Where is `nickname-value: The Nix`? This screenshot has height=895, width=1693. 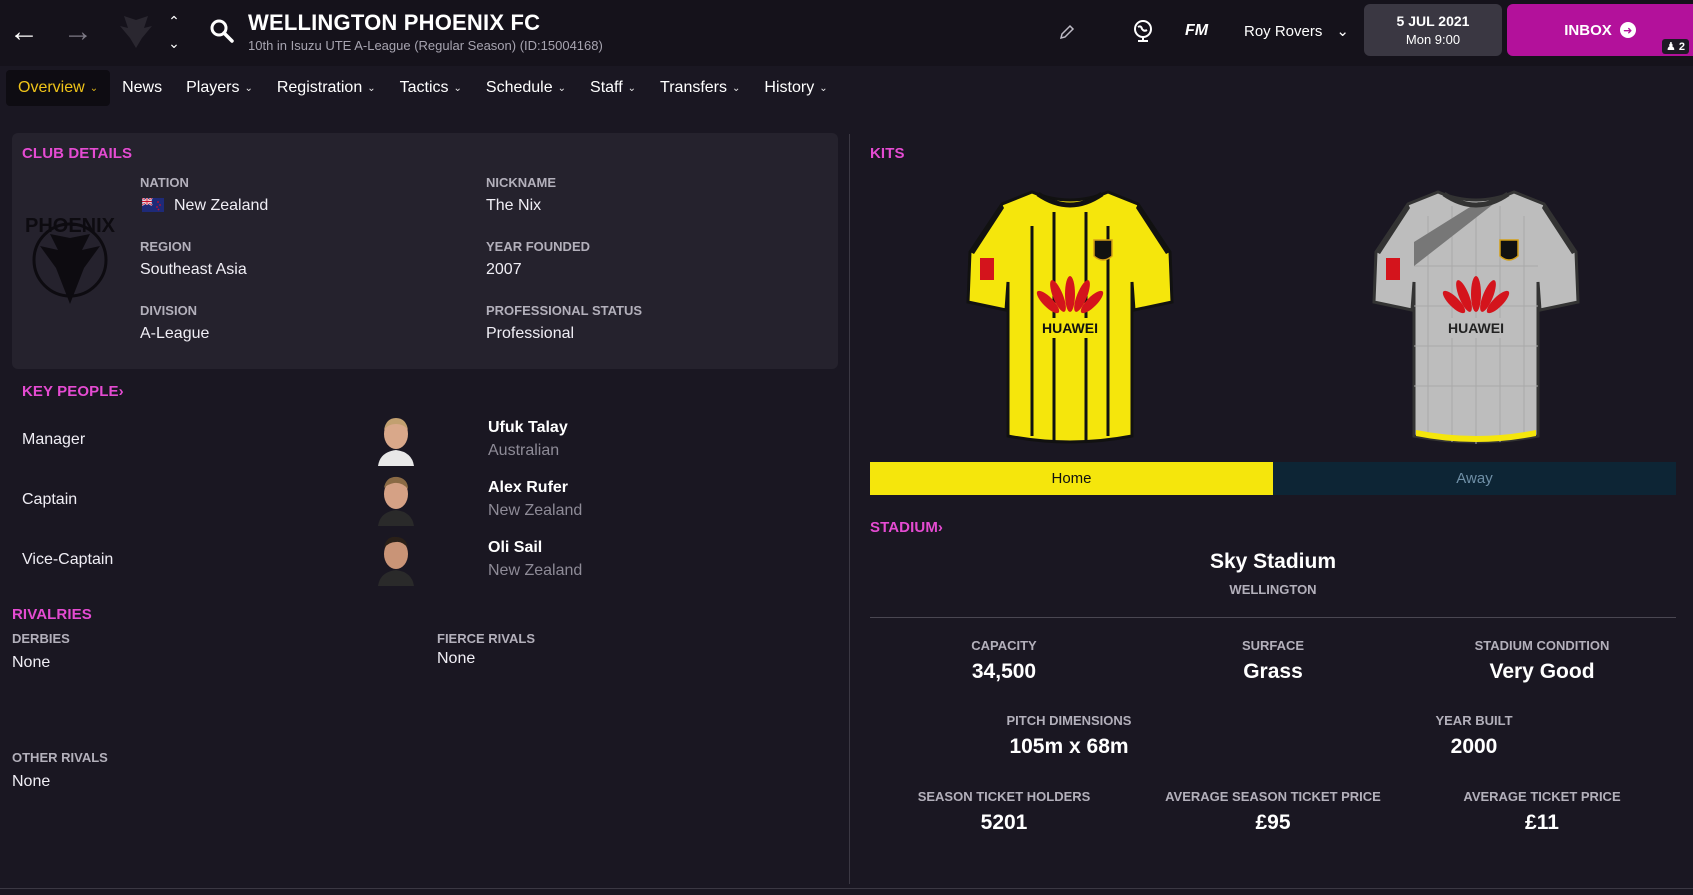
nickname-value: The Nix is located at coordinates (514, 205).